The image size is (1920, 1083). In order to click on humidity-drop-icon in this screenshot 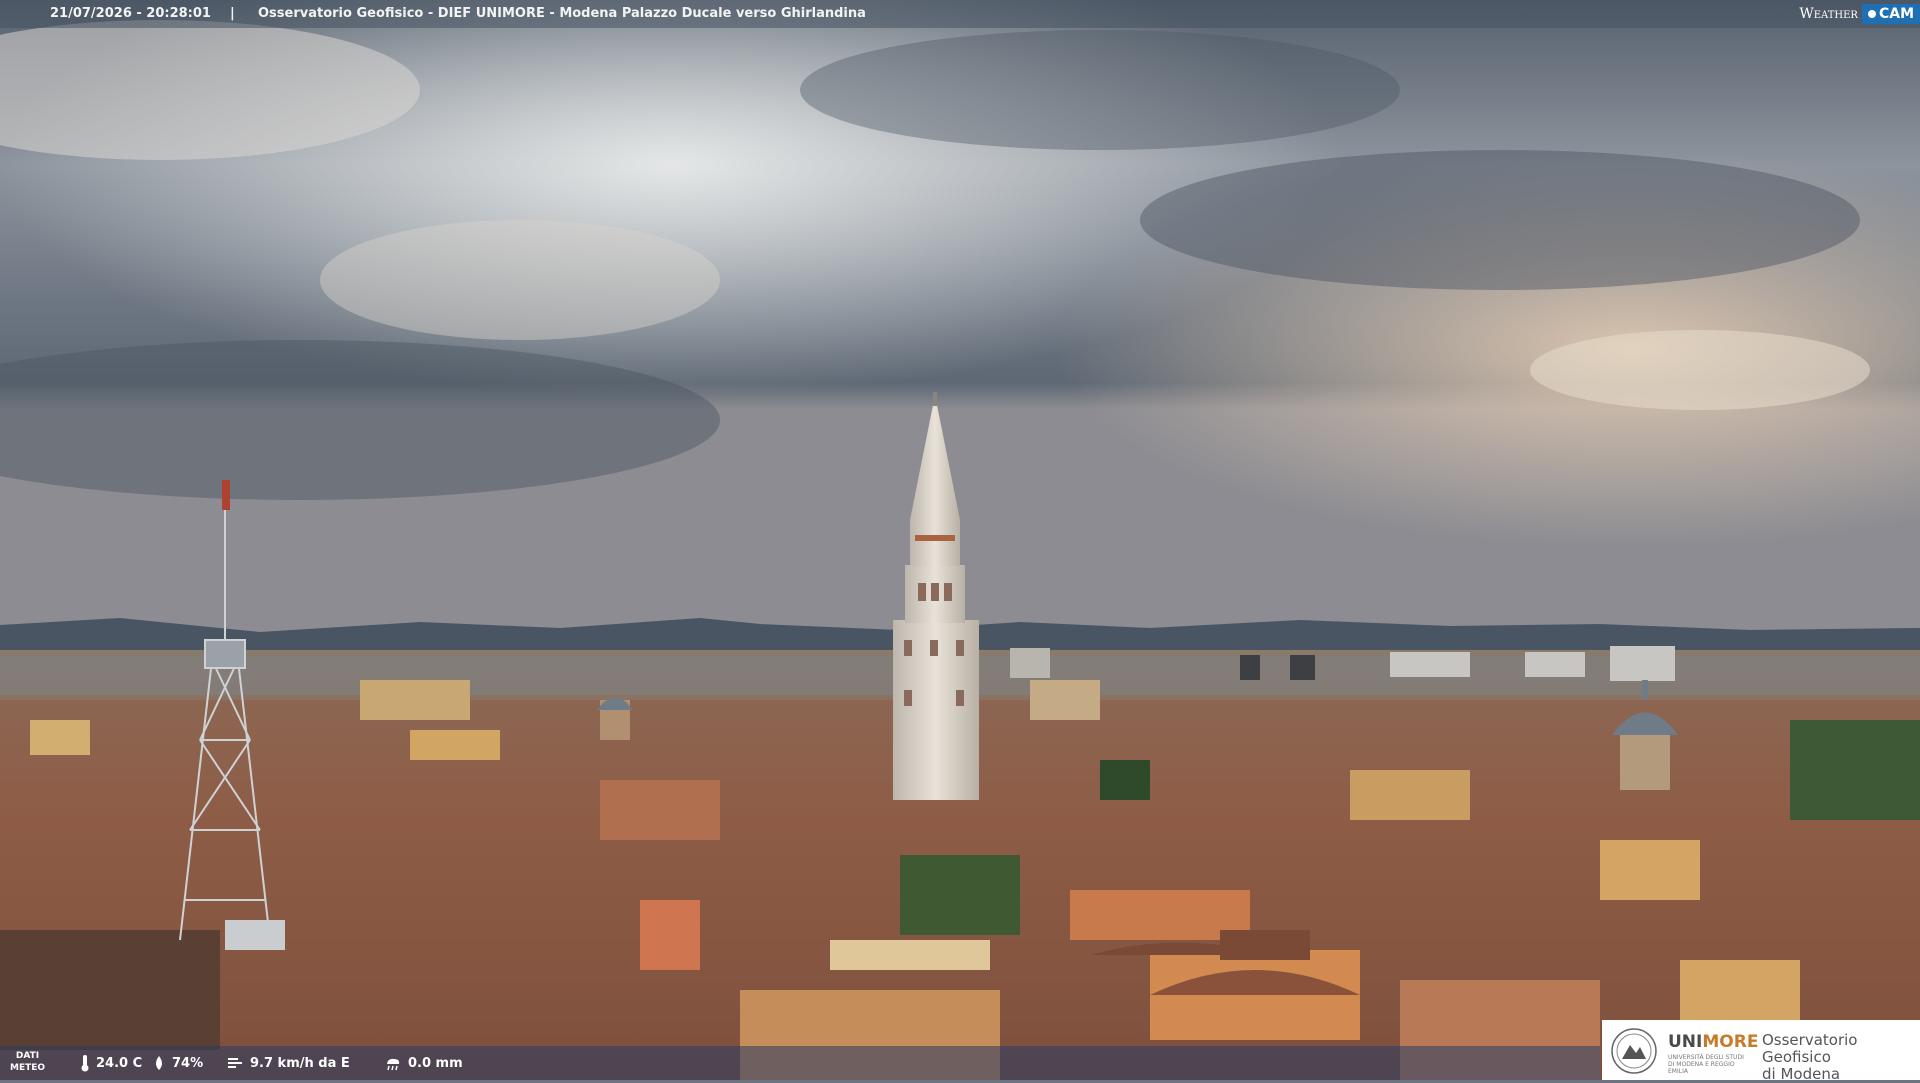, I will do `click(159, 1063)`.